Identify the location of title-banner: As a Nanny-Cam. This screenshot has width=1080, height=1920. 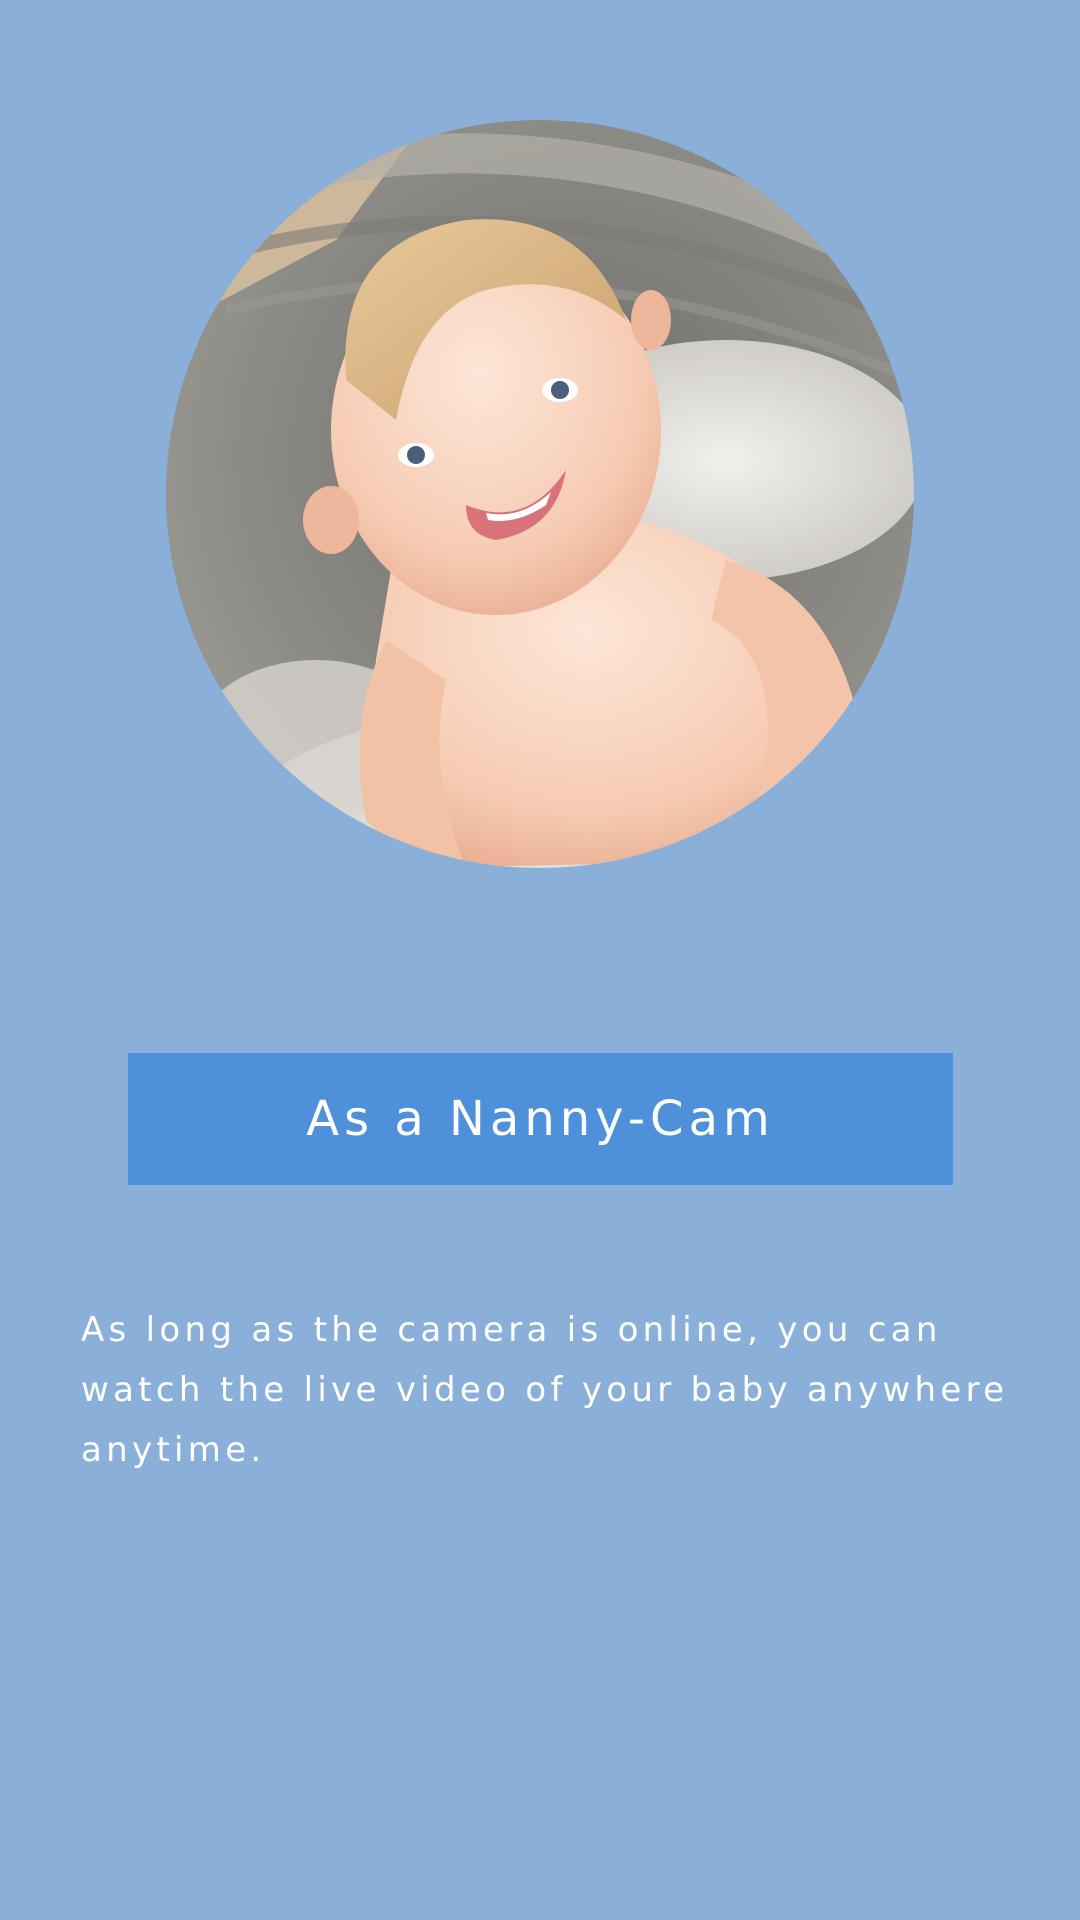
(540, 1119).